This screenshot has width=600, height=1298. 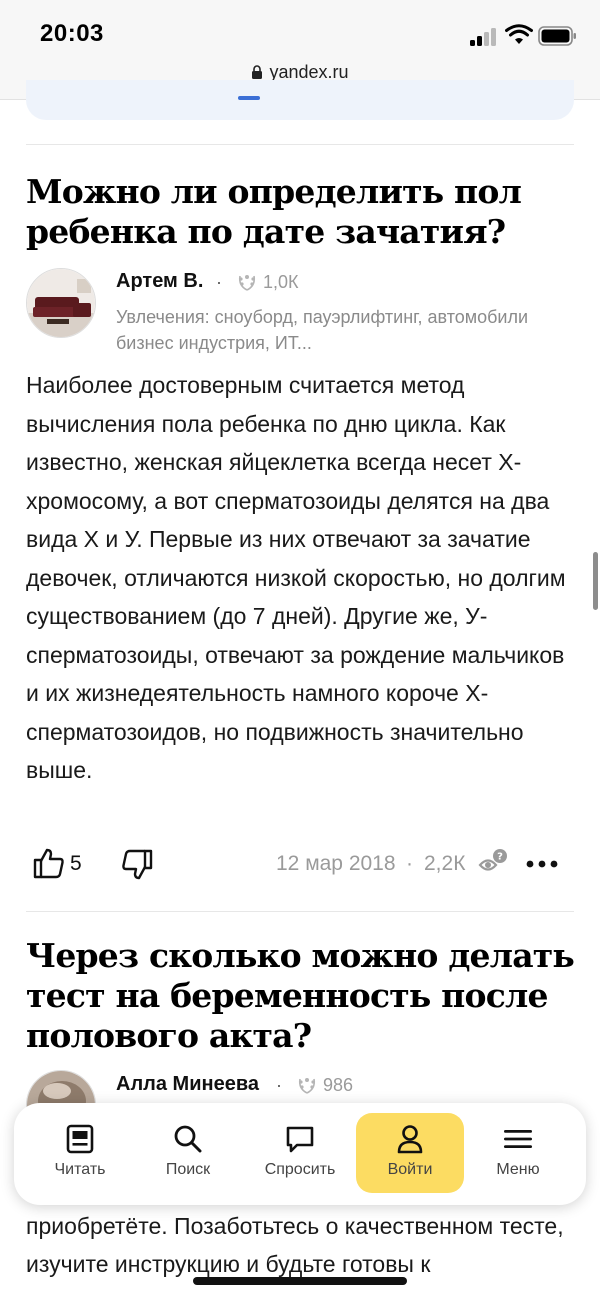 I want to click on views-eye-icon: ?, so click(x=492, y=860).